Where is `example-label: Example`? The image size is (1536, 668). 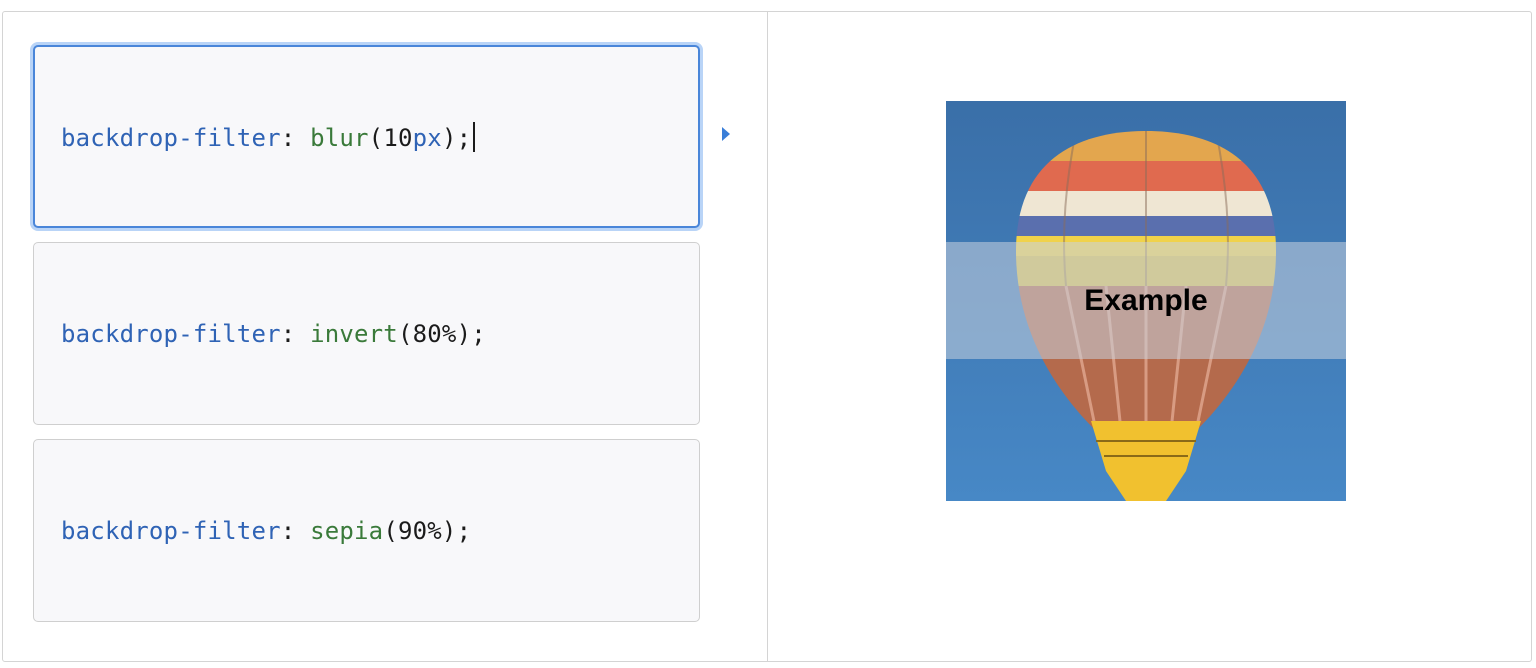
example-label: Example is located at coordinates (1146, 300).